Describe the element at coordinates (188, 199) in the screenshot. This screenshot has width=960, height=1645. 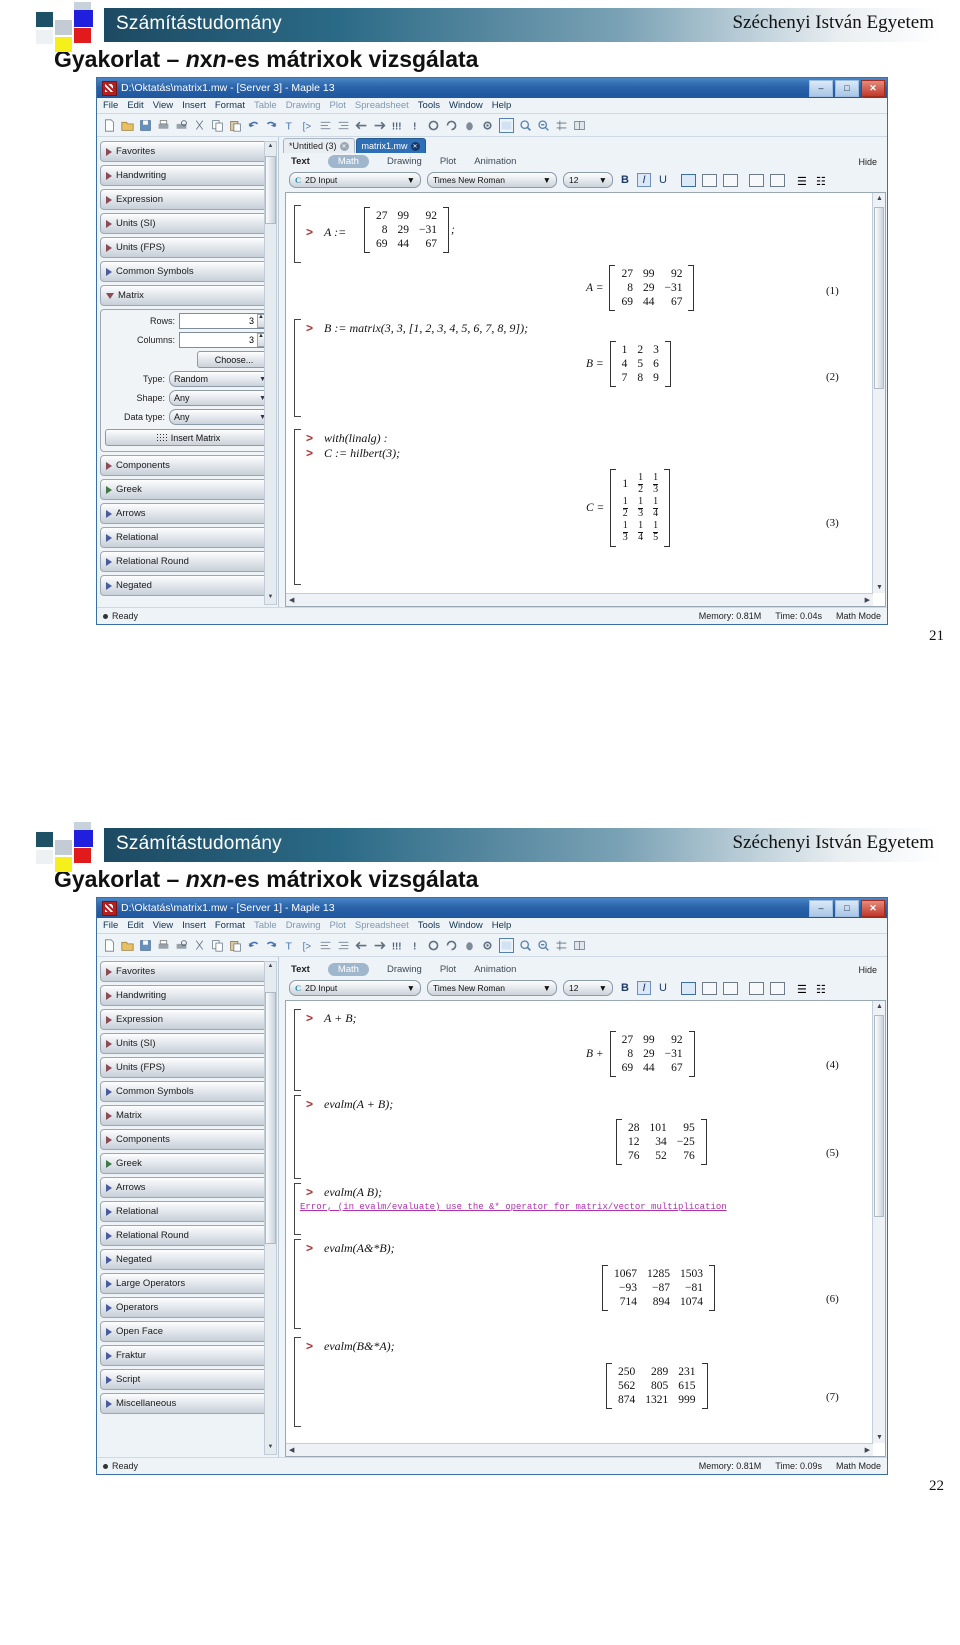
I see `palette-item-expression: Expression` at that location.